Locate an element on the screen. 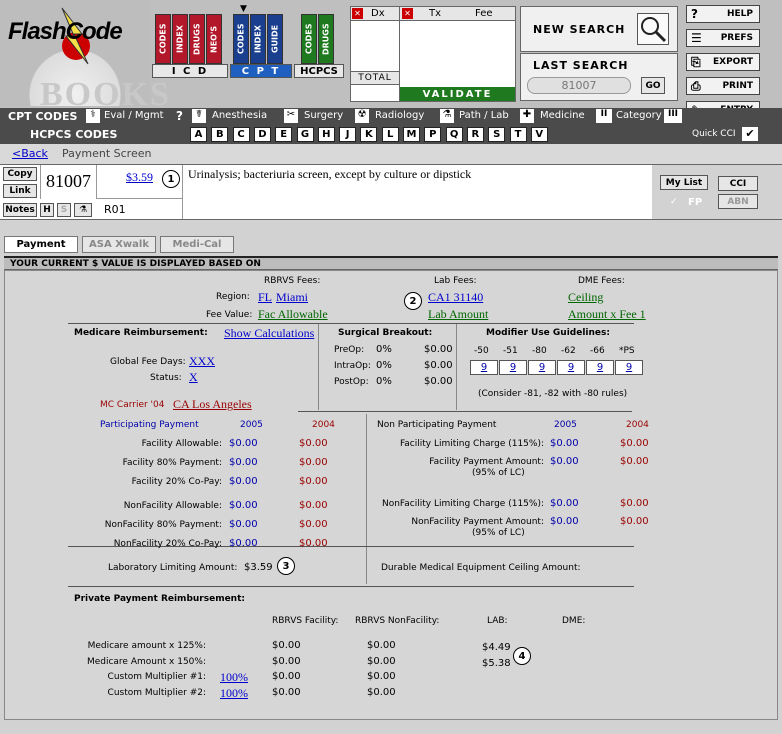 The image size is (782, 734). book-icd-drugs: DRUGS is located at coordinates (197, 39).